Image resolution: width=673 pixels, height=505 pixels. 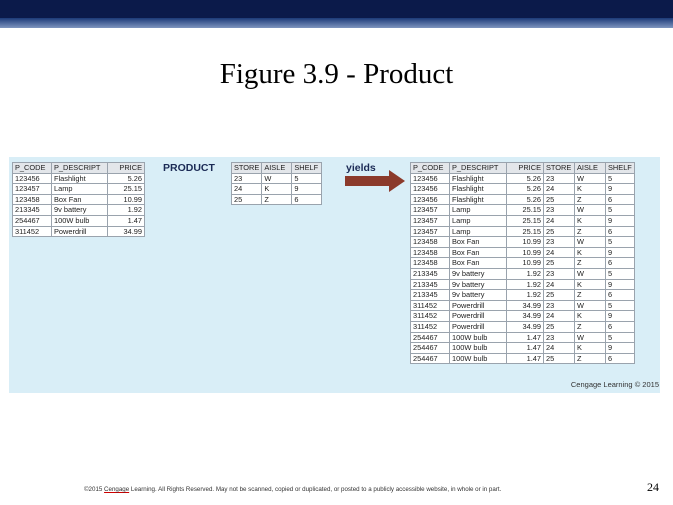 What do you see at coordinates (79, 168) in the screenshot?
I see `product-col-p-descript: P_DESCRIPT` at bounding box center [79, 168].